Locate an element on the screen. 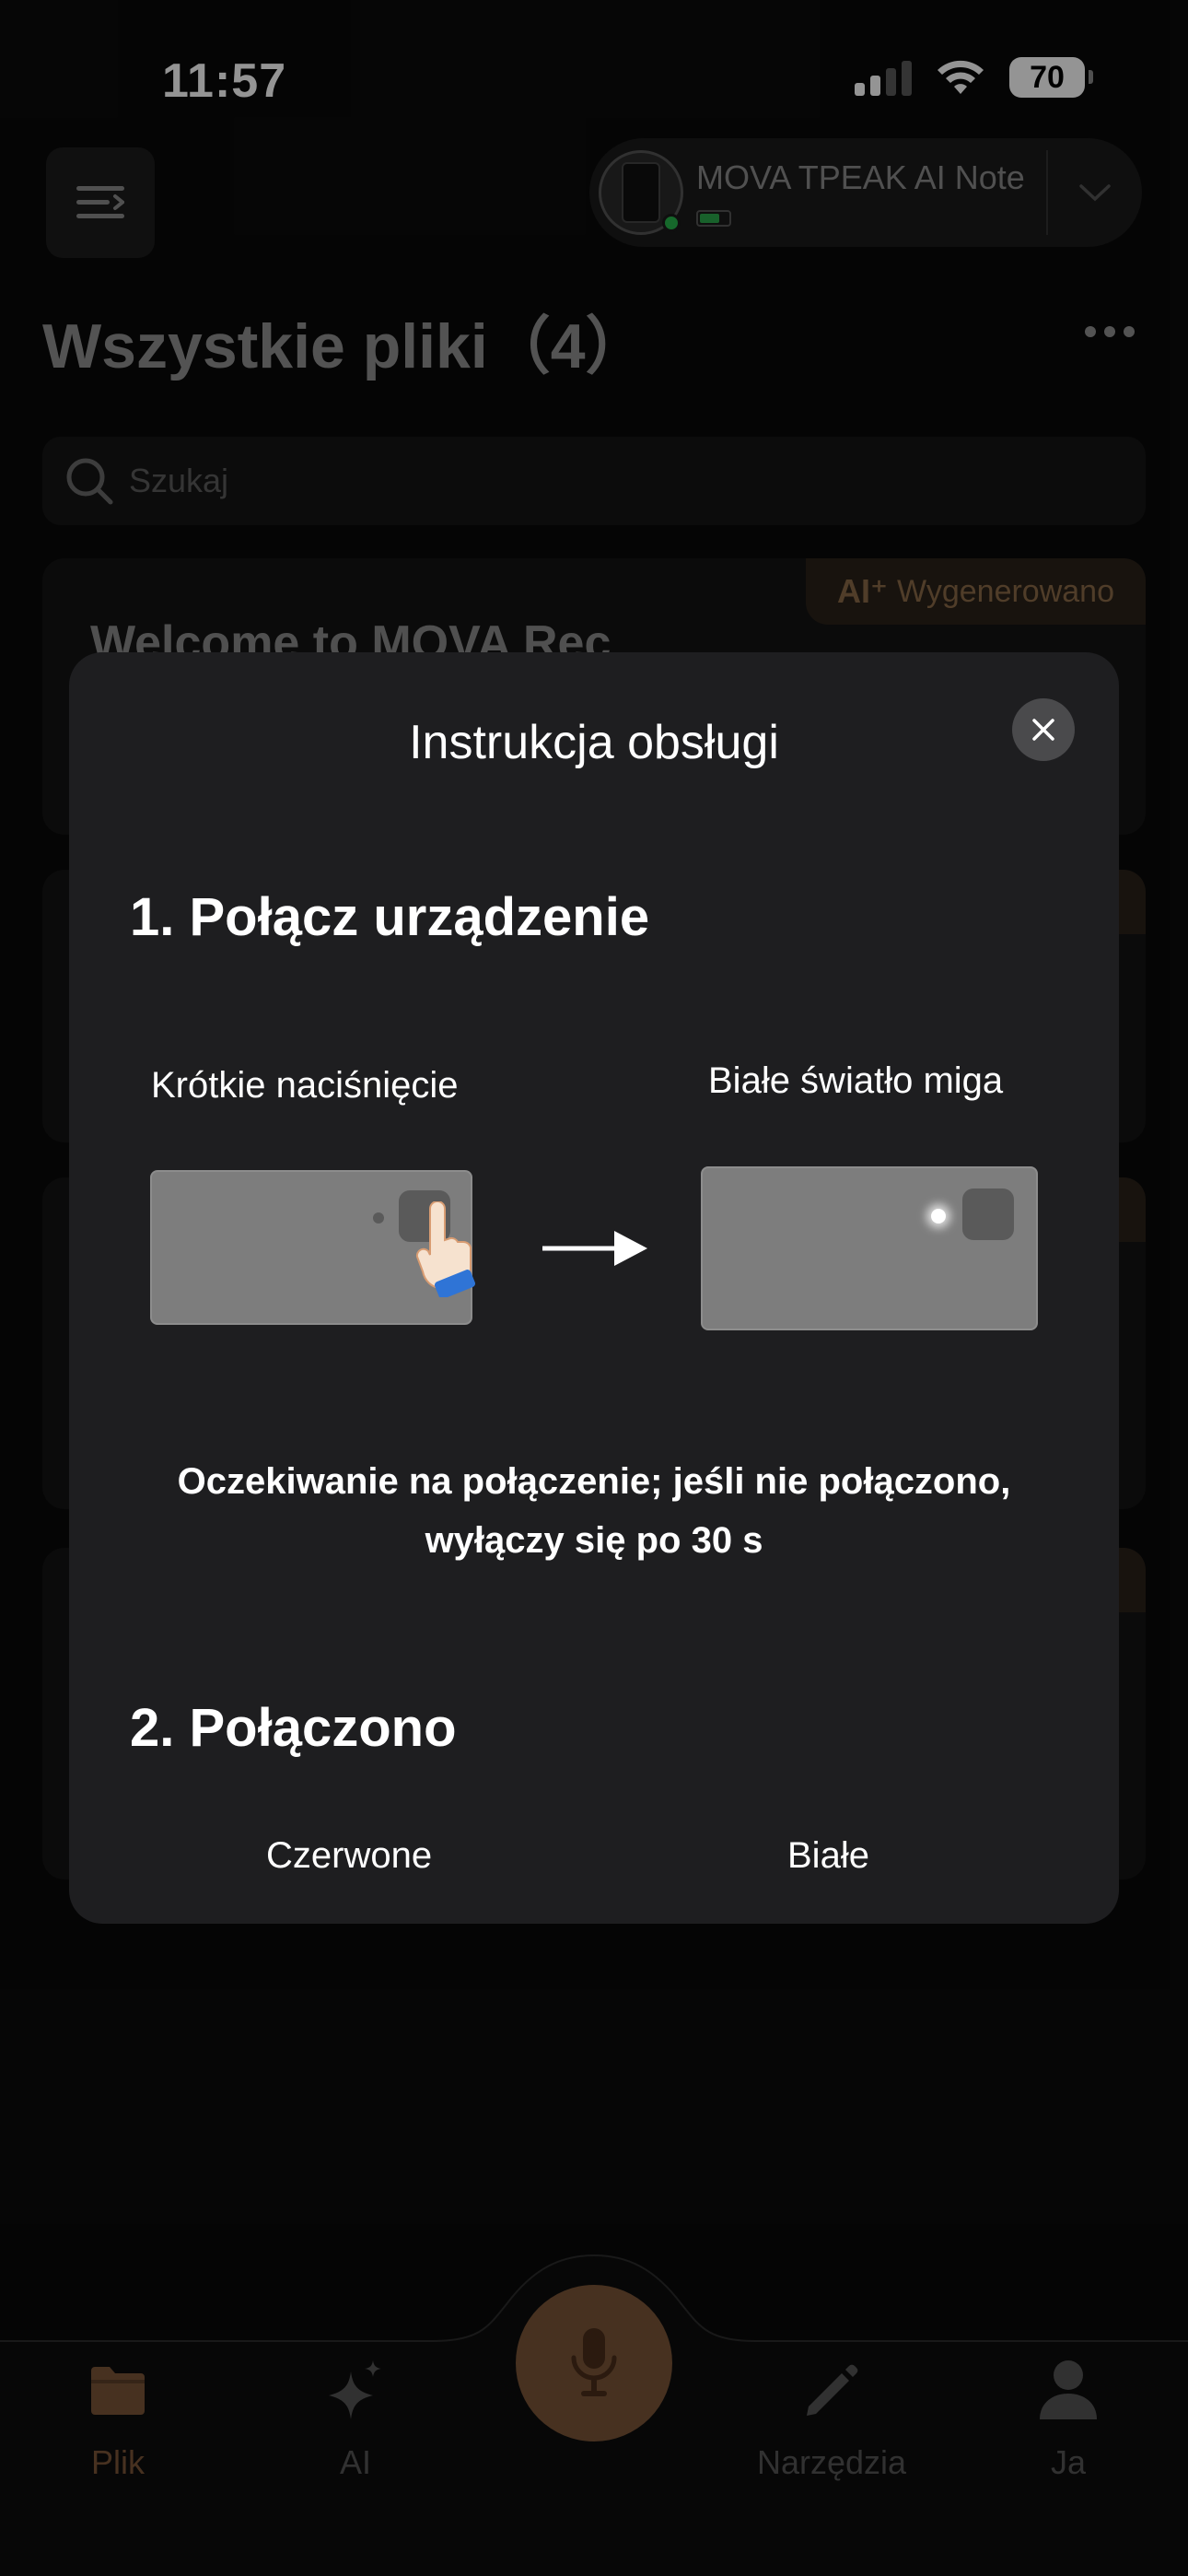 This screenshot has width=1188, height=2576. step2-right-label: Białe is located at coordinates (828, 1855).